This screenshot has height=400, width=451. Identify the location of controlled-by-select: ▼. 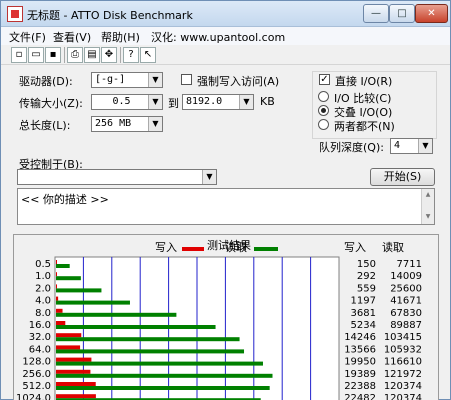
(117, 177).